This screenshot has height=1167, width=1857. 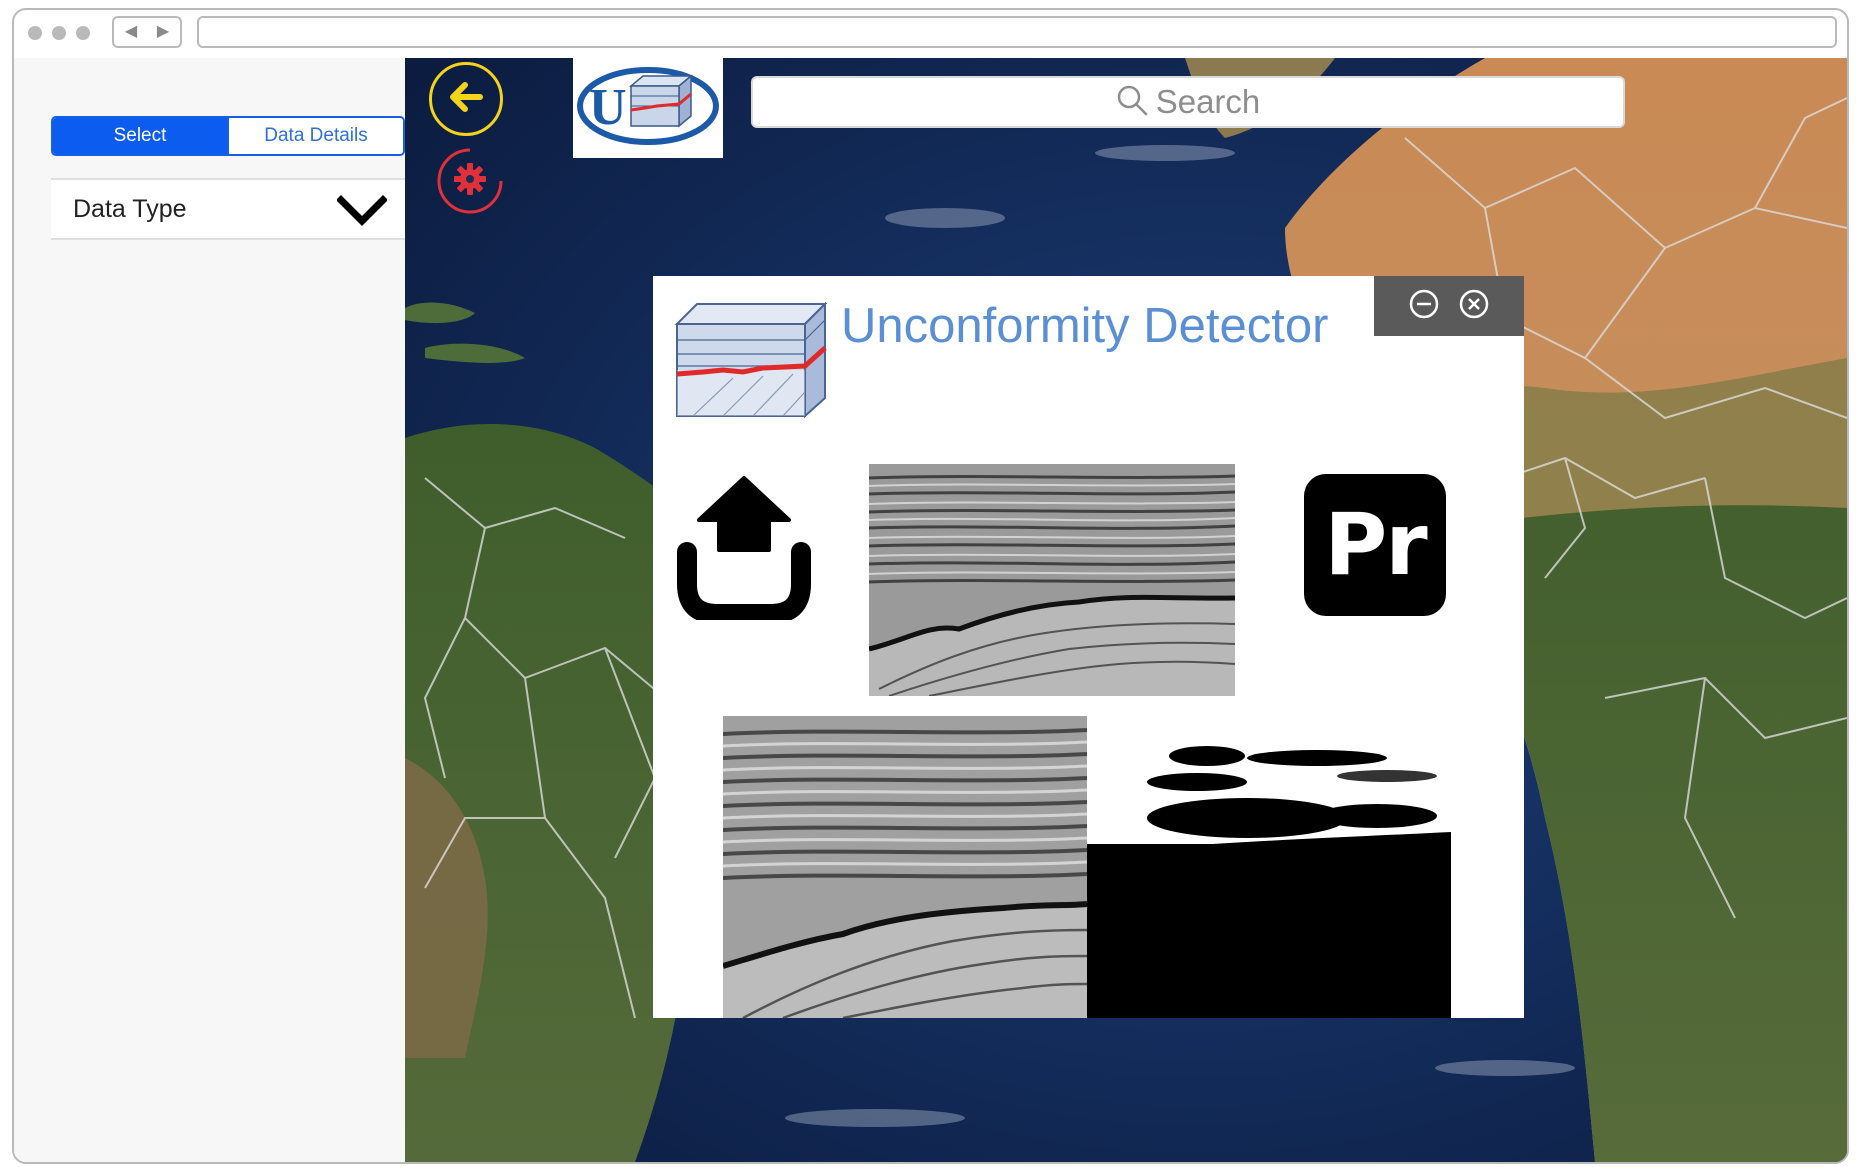 What do you see at coordinates (1017, 32) in the screenshot?
I see `browser-url-bar` at bounding box center [1017, 32].